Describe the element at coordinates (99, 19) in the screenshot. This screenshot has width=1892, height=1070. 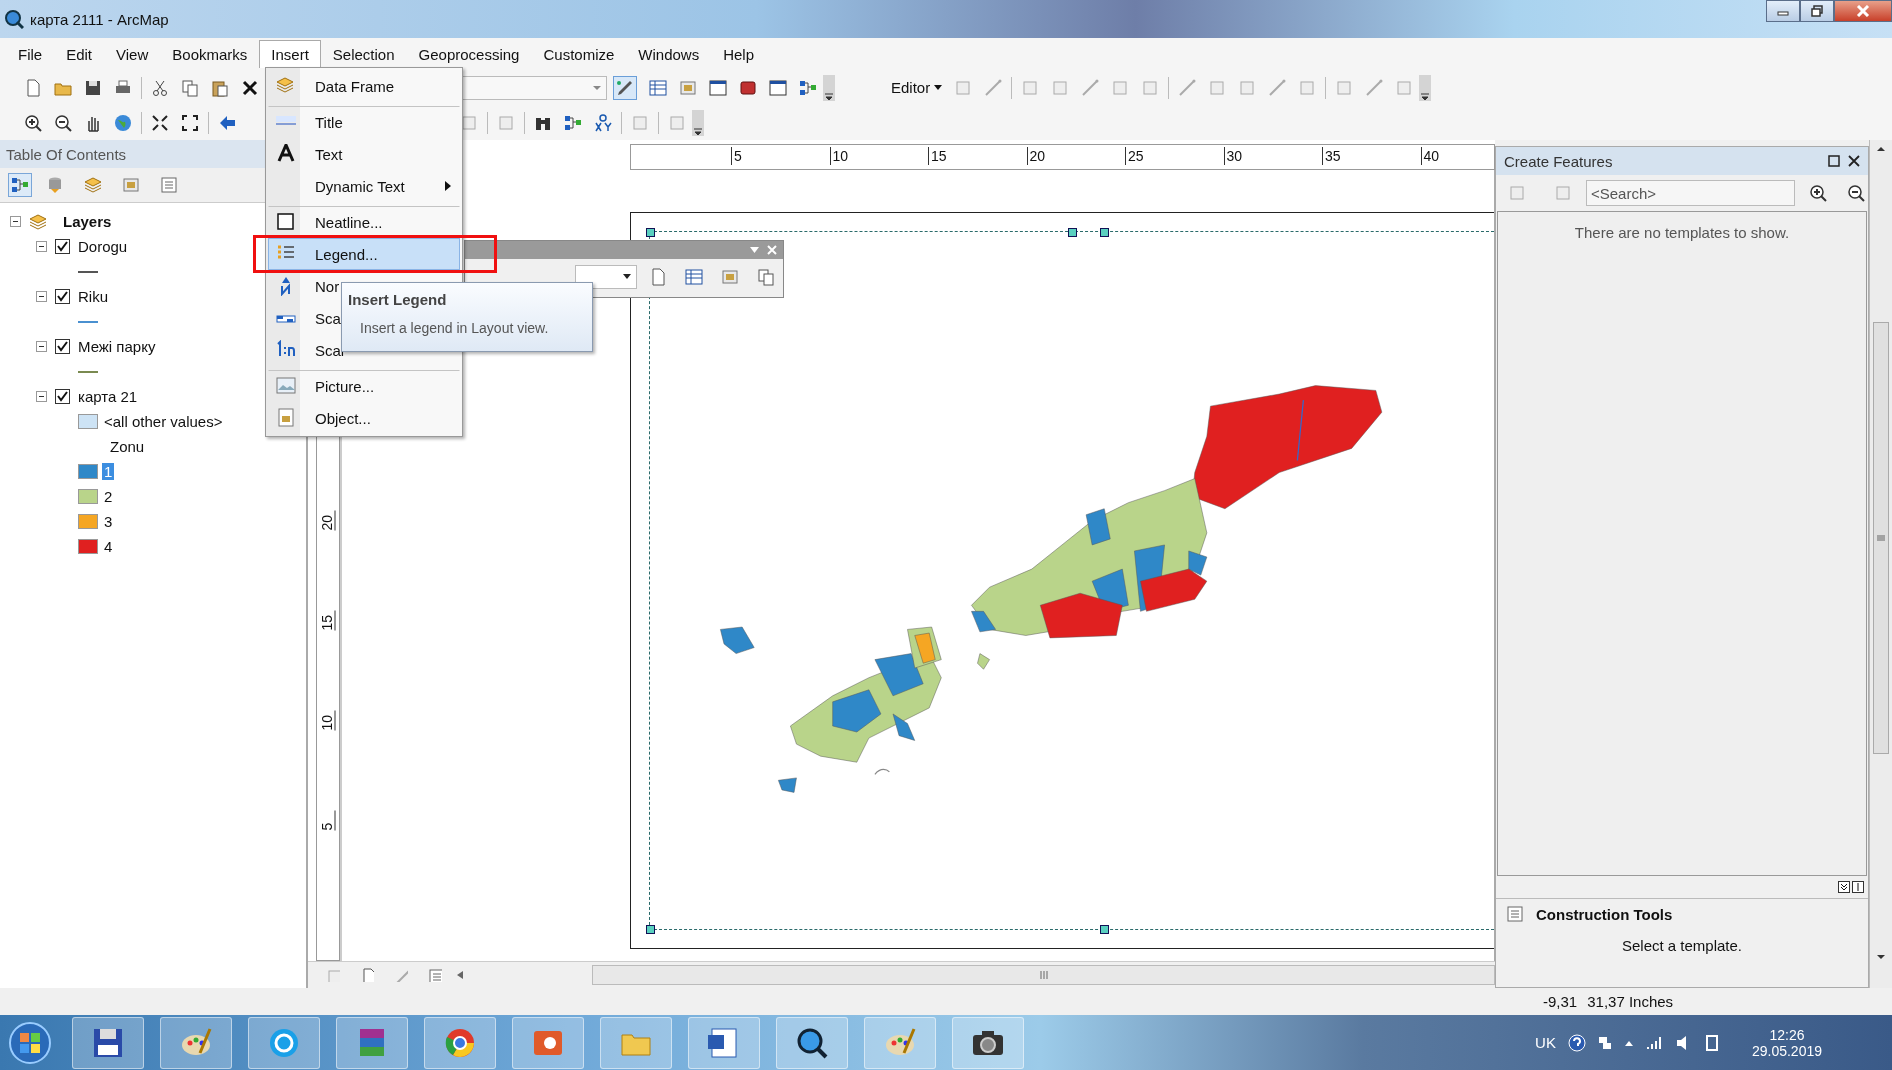
I see `window-title: карта 2111 - ArcMap` at that location.